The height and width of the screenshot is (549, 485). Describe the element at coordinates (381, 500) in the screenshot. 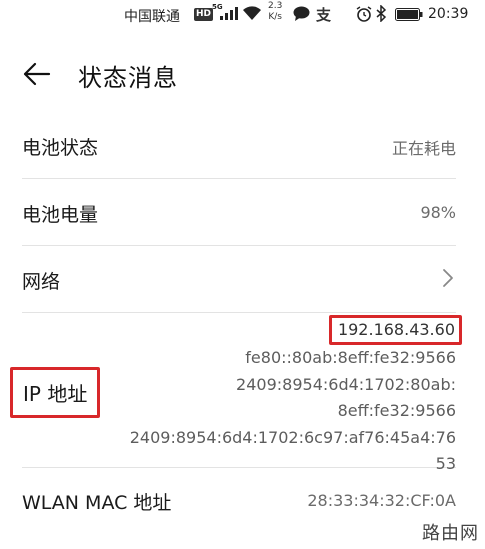

I see `wlan-mac-value: 28:33:34:32:CF:0A` at that location.